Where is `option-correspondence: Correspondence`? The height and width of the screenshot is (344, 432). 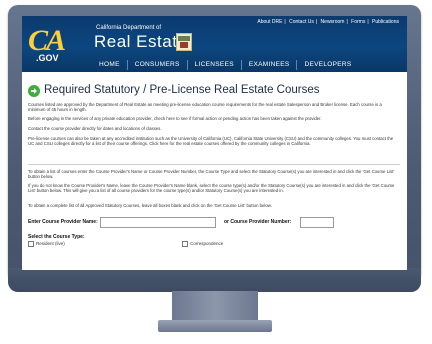 option-correspondence: Correspondence is located at coordinates (202, 244).